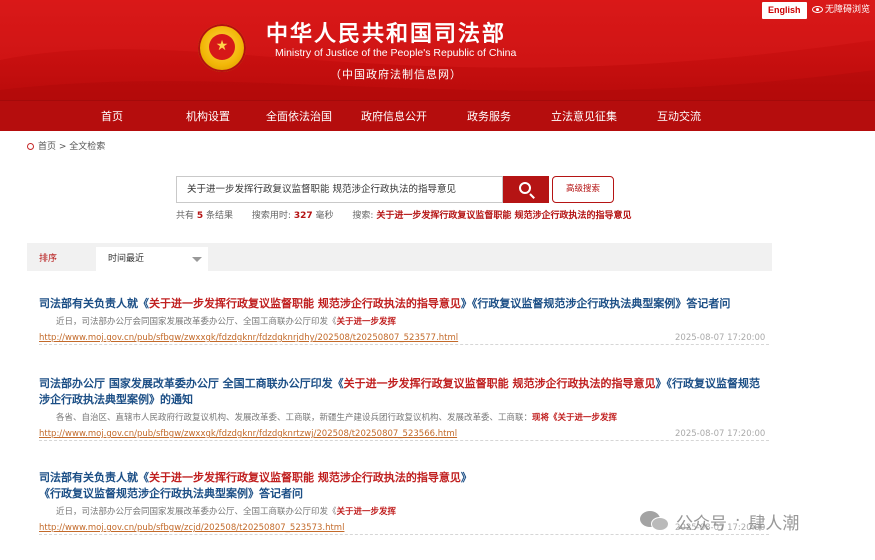 This screenshot has height=560, width=875. Describe the element at coordinates (191, 383) in the screenshot. I see `result-title-part: 司法部办公厅 国家发展改革委办公厅 全国工商联办公厅印发《` at that location.